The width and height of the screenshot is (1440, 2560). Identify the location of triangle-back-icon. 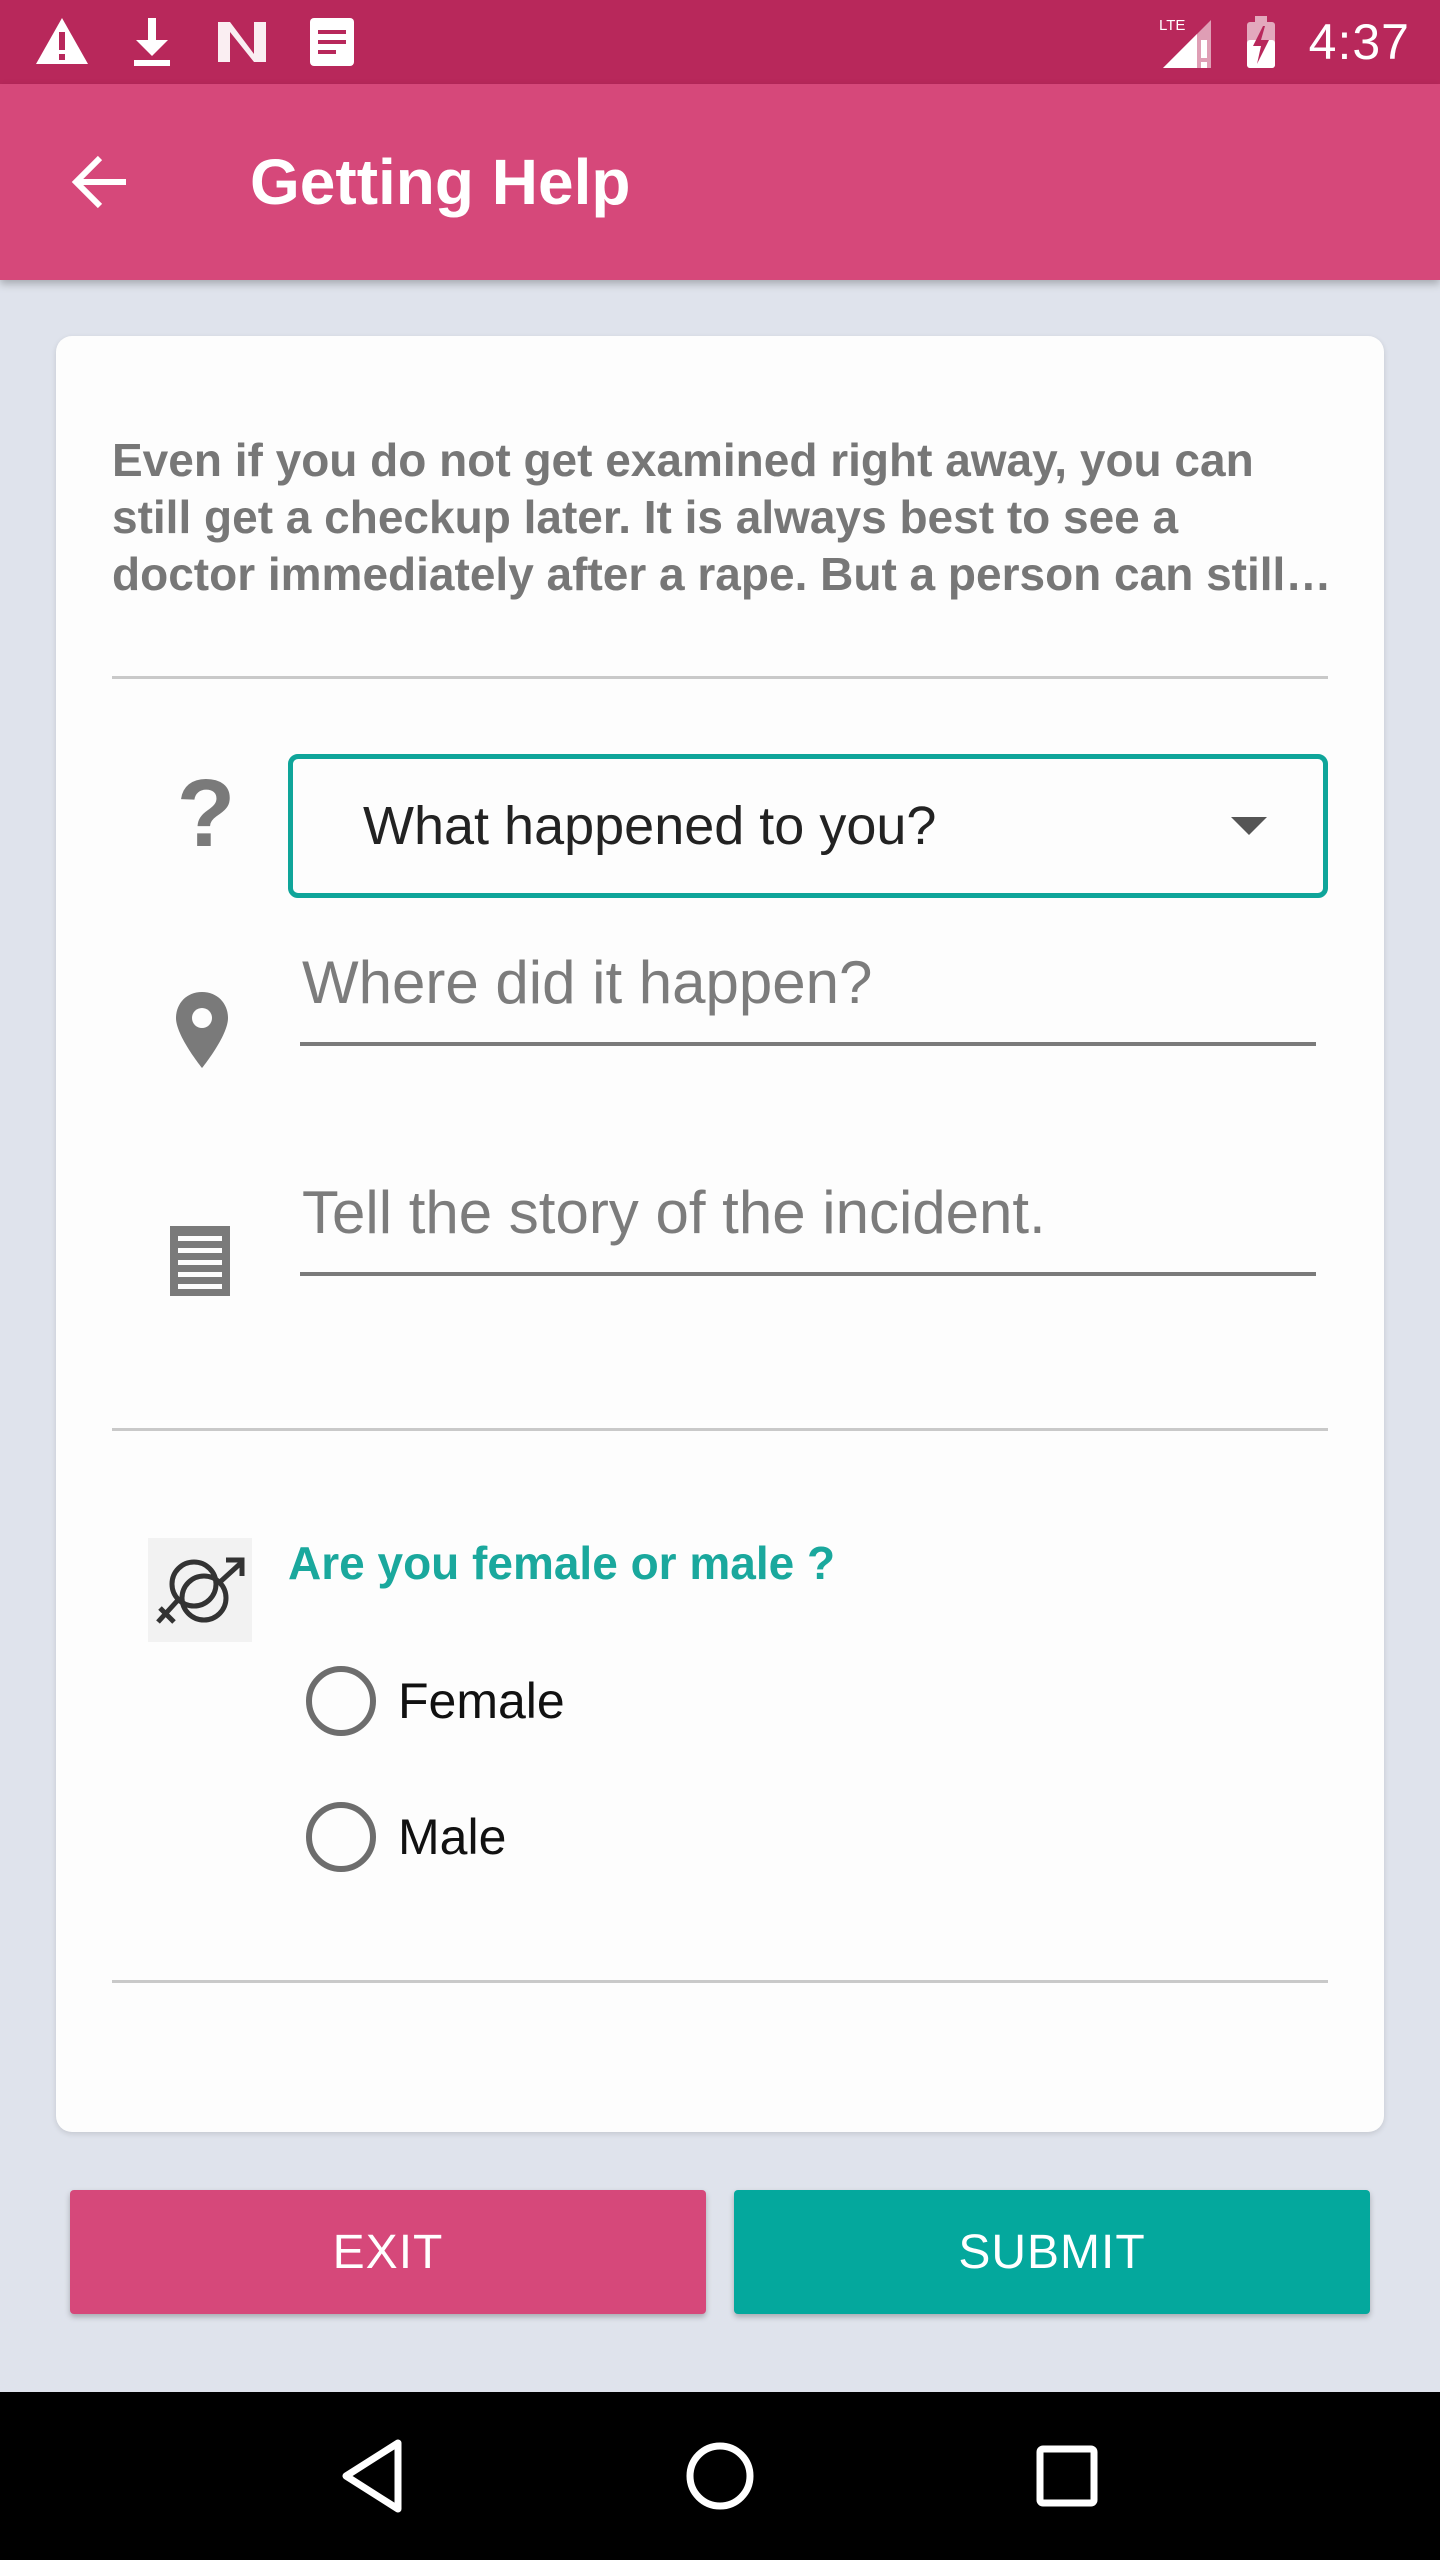
(372, 2476).